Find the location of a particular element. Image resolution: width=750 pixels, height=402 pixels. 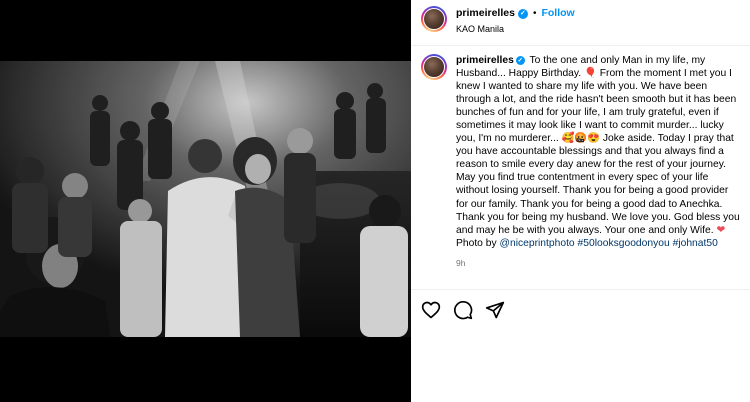

red-heart-emoji: ❤ is located at coordinates (721, 230).